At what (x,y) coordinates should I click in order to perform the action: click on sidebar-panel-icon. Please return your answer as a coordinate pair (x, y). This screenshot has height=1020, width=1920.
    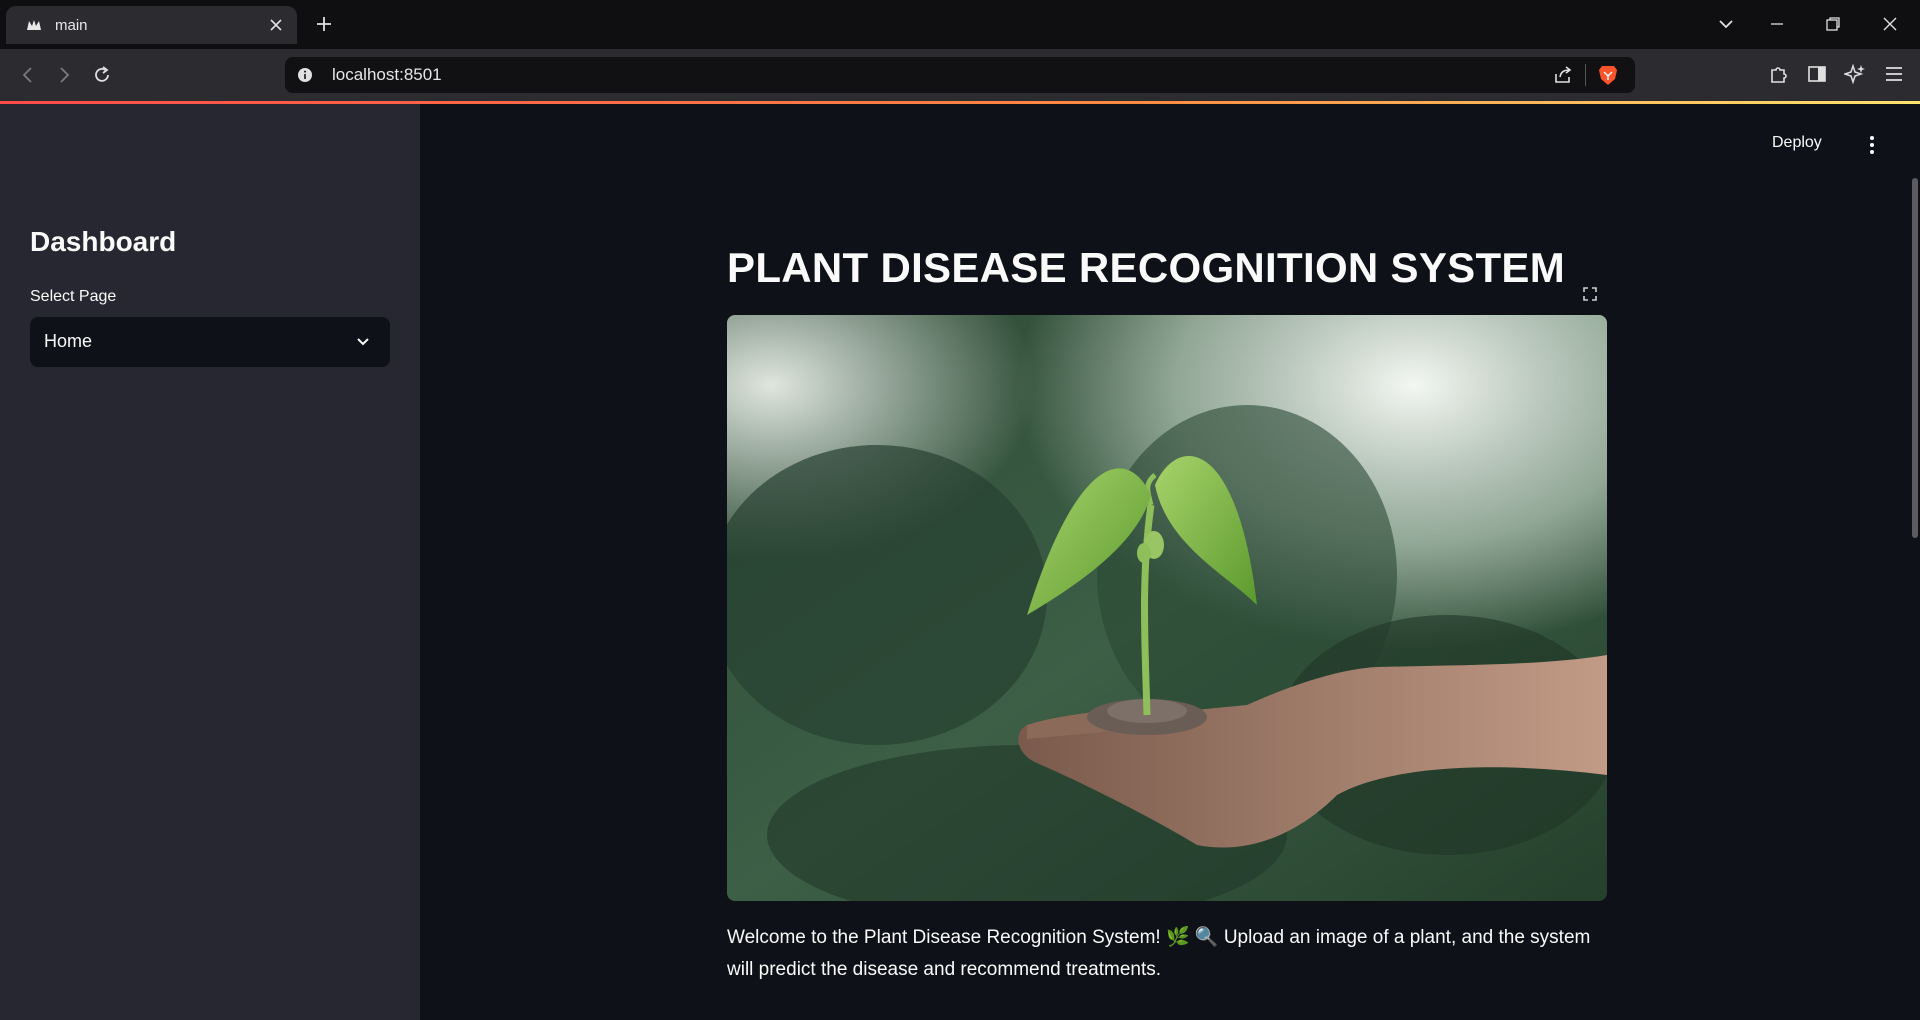
    Looking at the image, I should click on (1817, 74).